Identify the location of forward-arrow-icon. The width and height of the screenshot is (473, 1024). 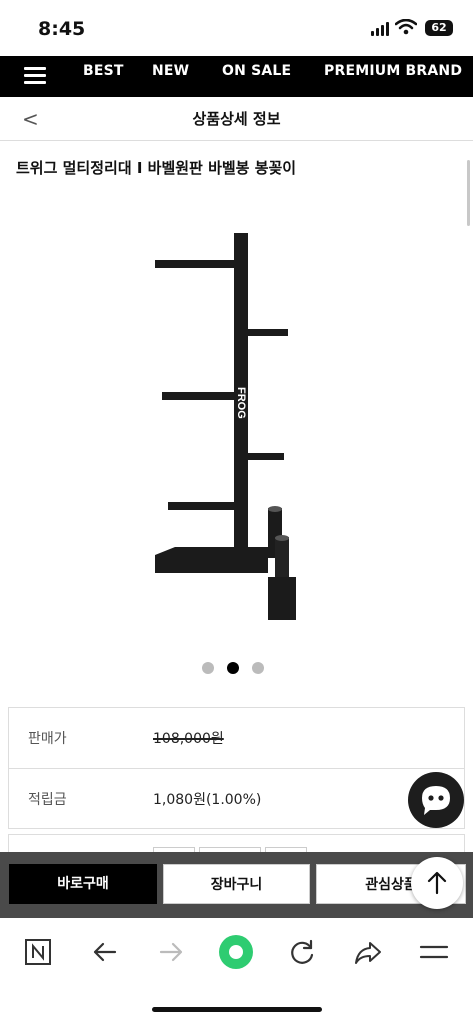
(171, 952).